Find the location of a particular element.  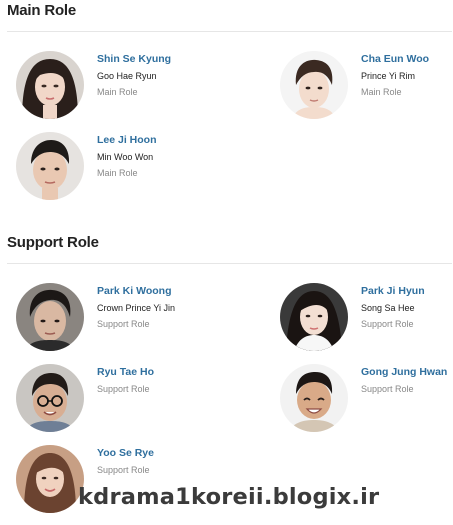

actor-name-link: Park Ji Hyun is located at coordinates (393, 291).